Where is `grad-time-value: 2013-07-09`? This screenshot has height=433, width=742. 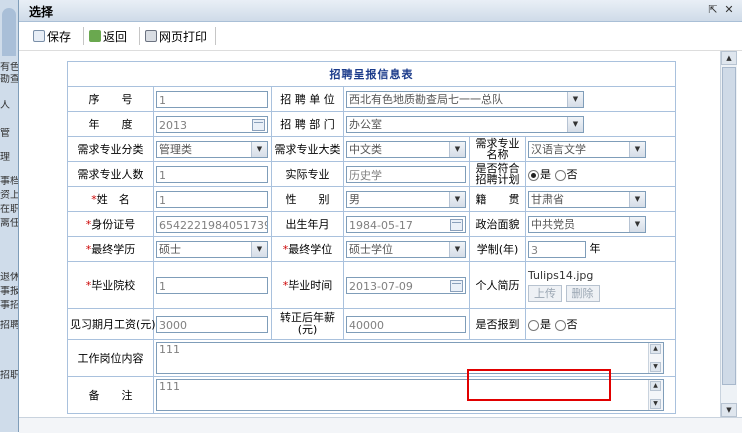 grad-time-value: 2013-07-09 is located at coordinates (381, 286).